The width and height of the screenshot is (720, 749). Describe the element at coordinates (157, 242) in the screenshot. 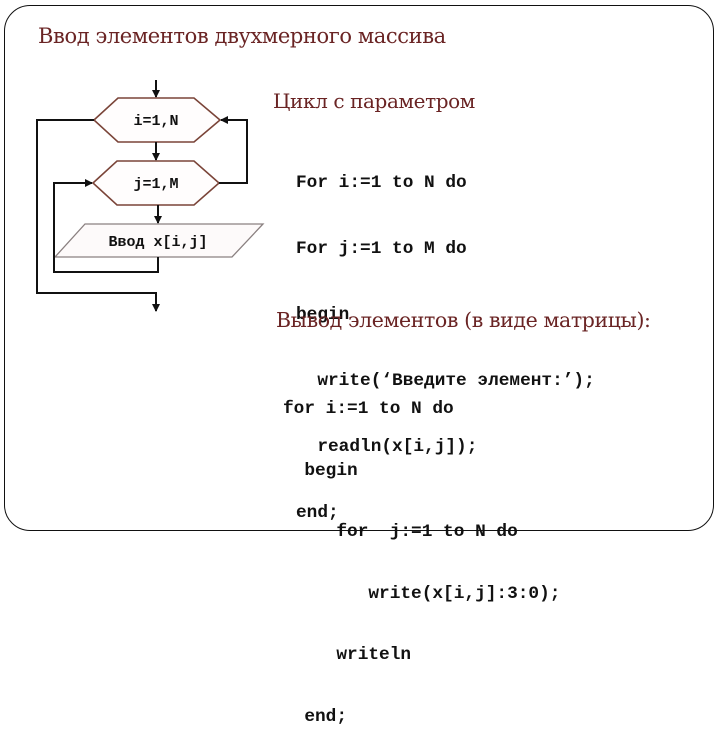

I see `input-label: Ввод x[i,j]` at that location.